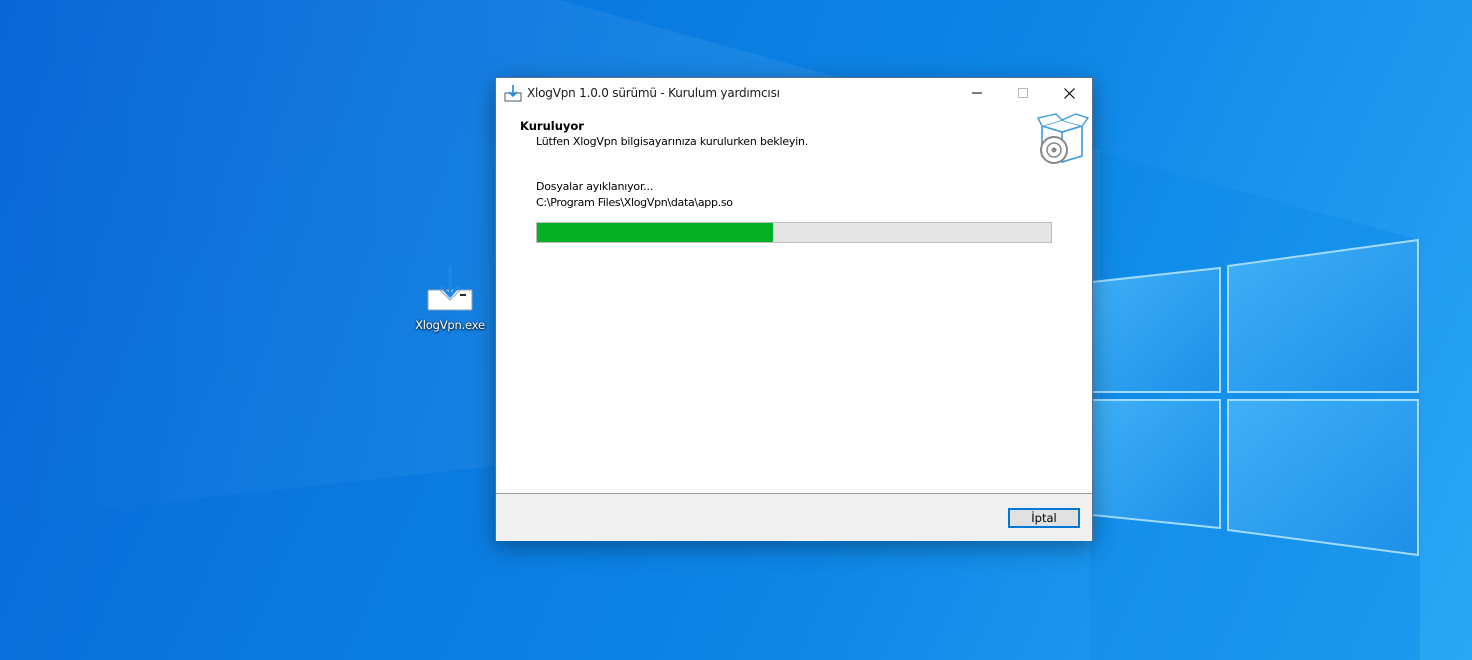 This screenshot has height=660, width=1472. I want to click on installer-icon, so click(450, 292).